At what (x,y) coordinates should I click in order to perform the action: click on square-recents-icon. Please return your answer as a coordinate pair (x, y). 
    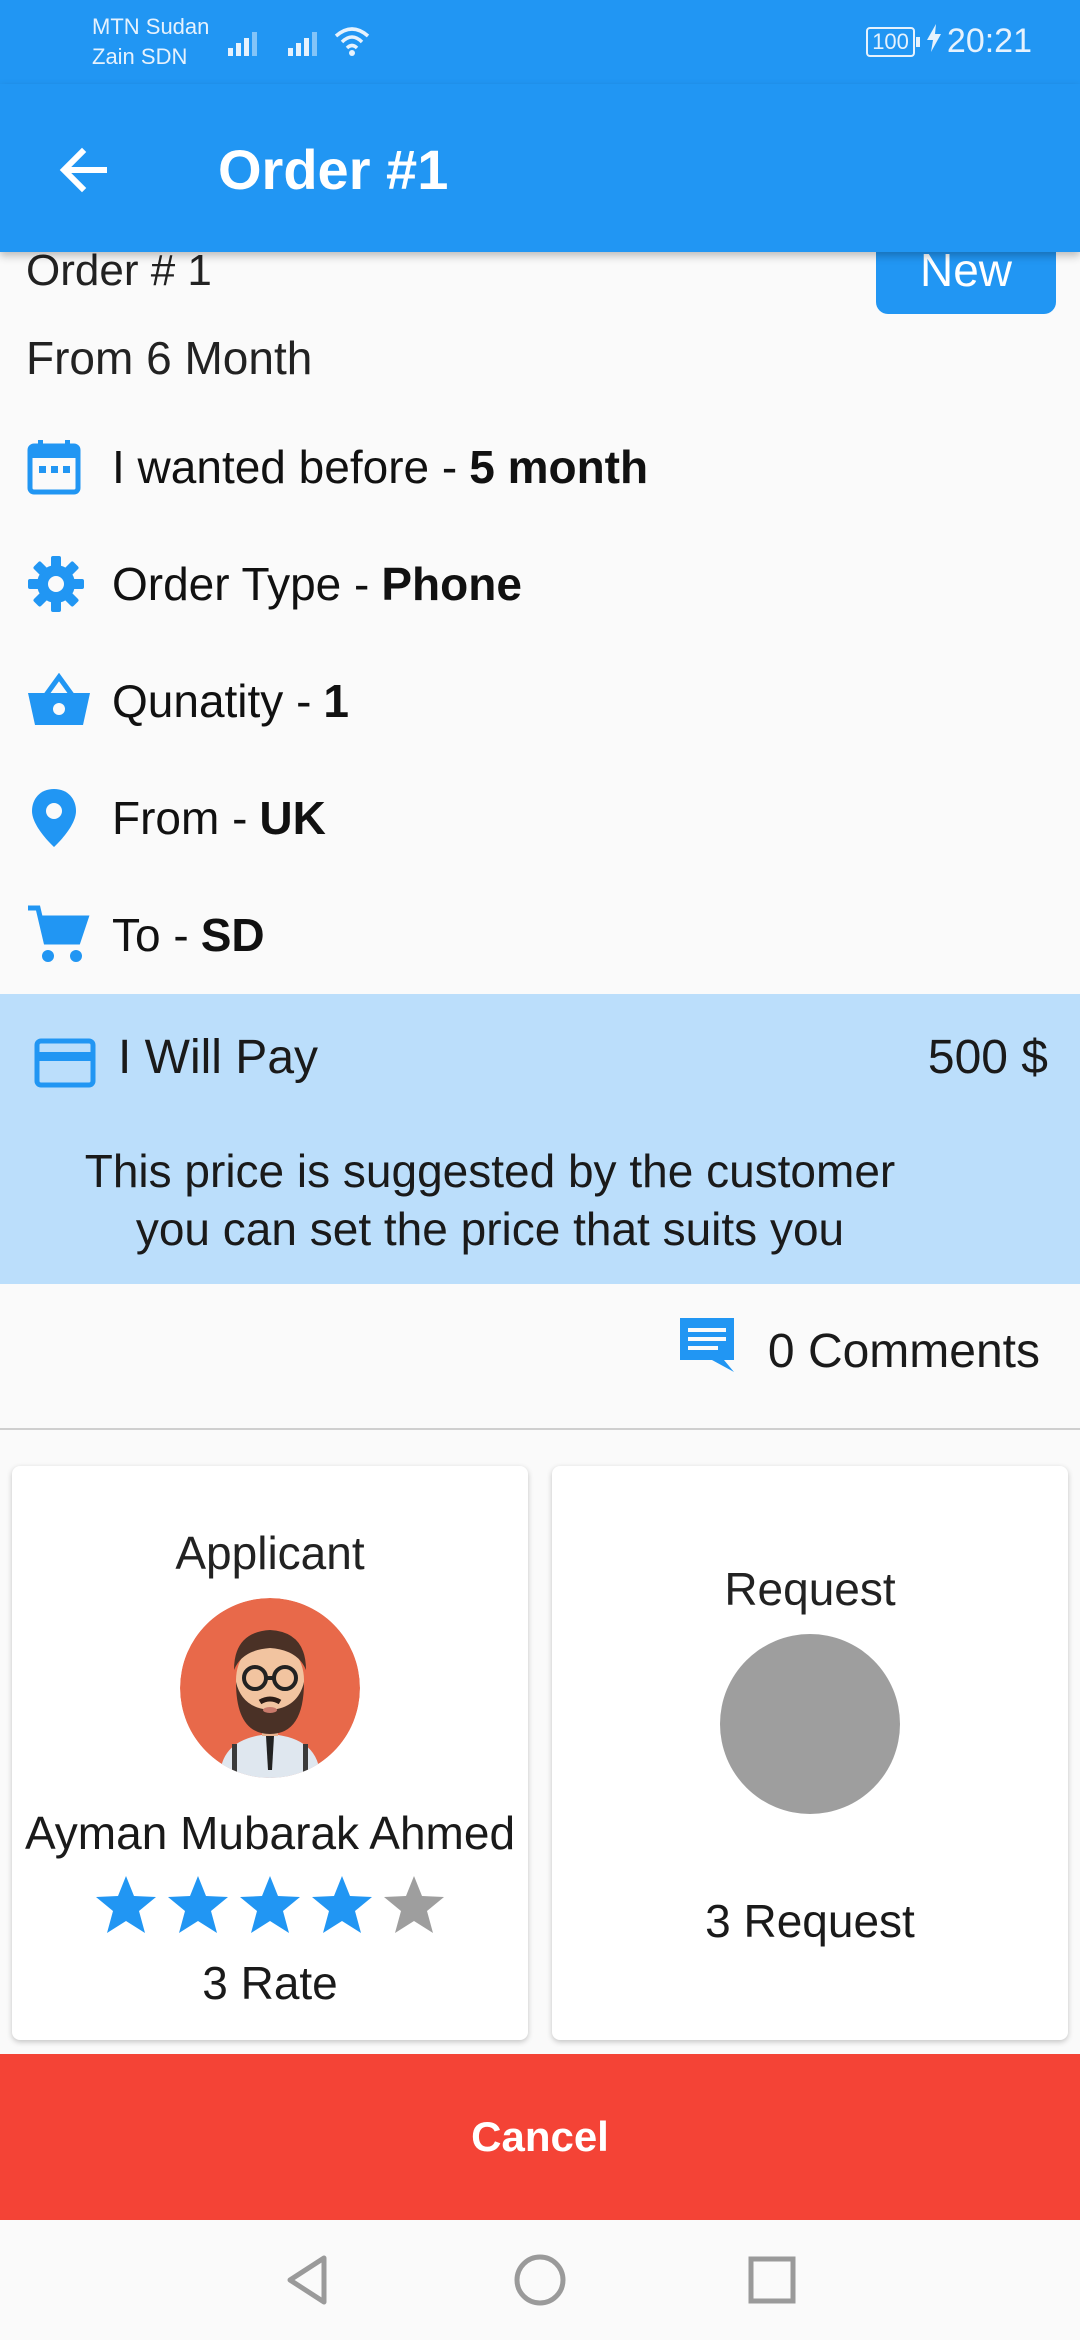
    Looking at the image, I should click on (772, 2280).